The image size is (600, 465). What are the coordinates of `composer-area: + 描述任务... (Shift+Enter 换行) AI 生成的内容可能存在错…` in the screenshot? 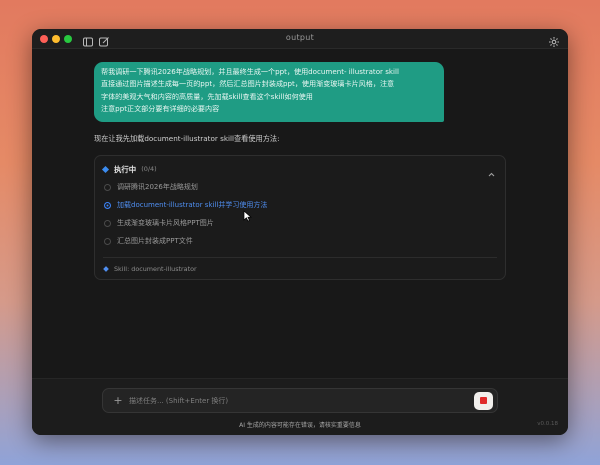 It's located at (300, 406).